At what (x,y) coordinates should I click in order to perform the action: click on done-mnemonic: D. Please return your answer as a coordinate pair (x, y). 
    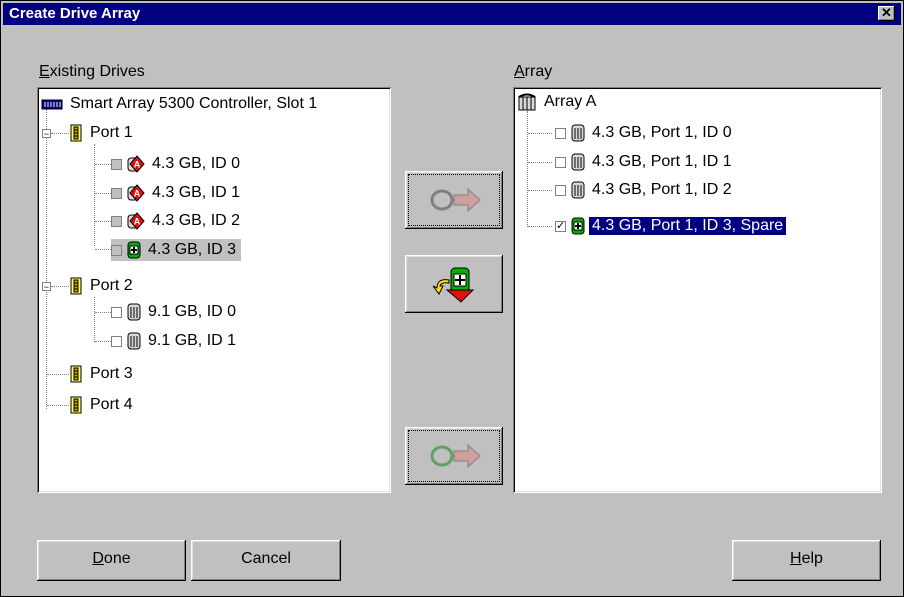
    Looking at the image, I should click on (98, 558).